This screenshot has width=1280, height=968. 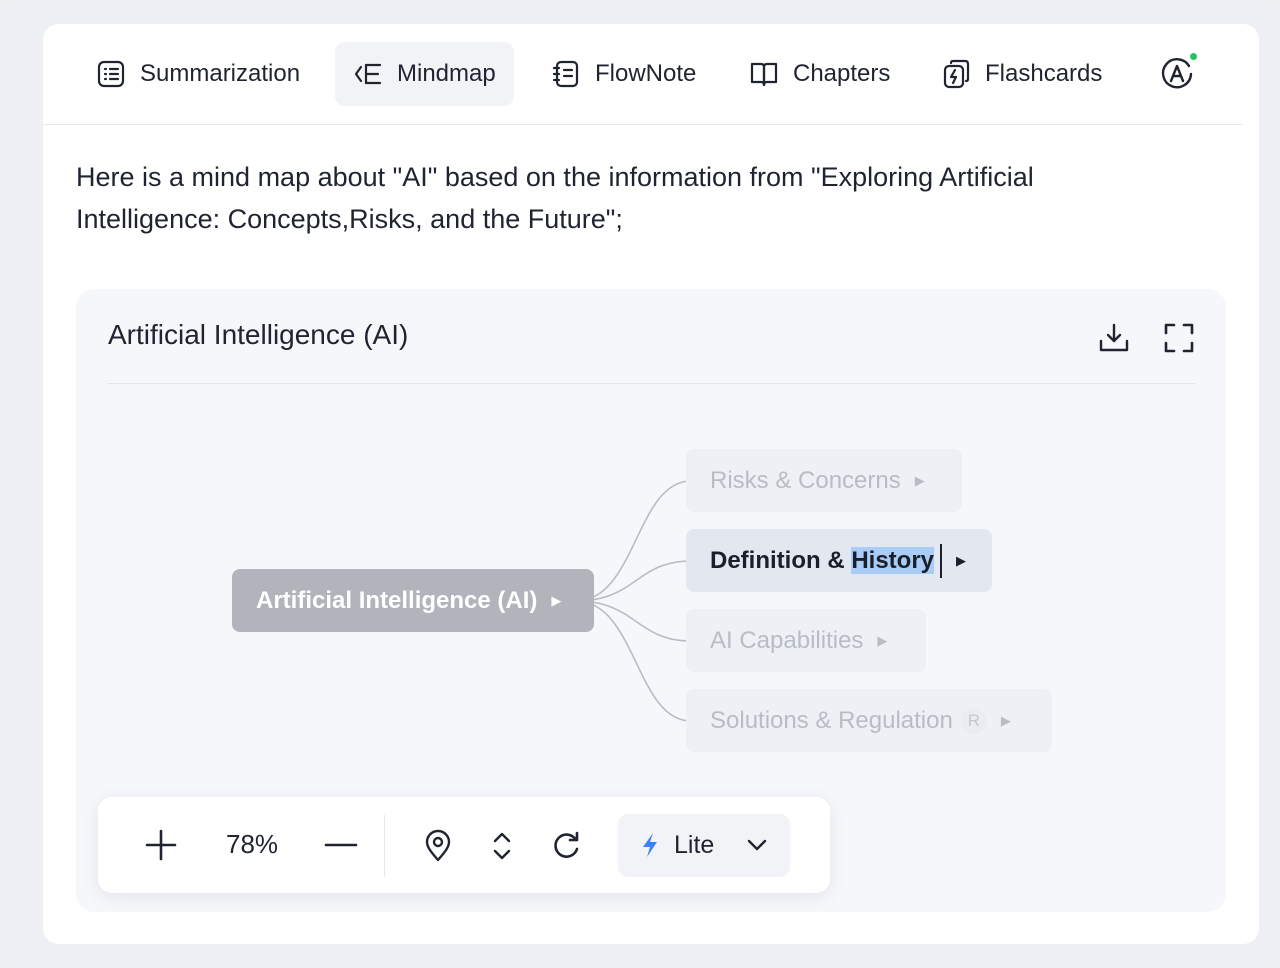 I want to click on summary-list-icon, so click(x=111, y=74).